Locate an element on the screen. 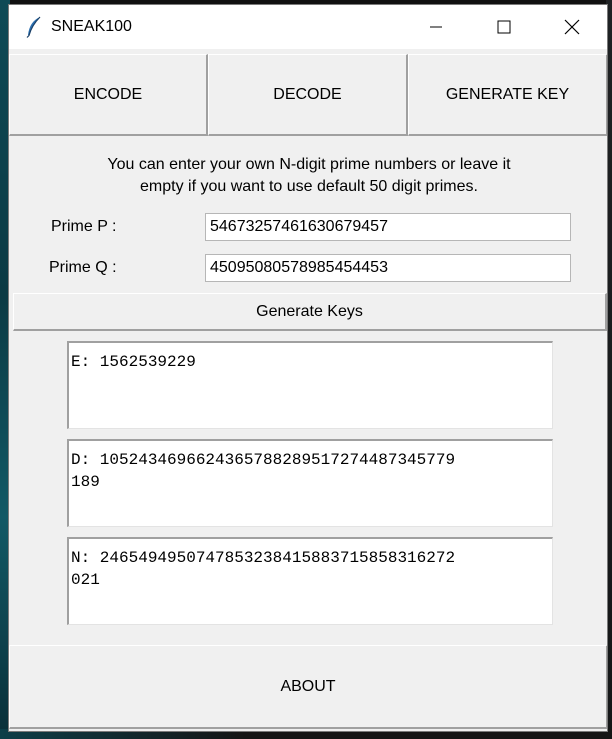  maximize-icon is located at coordinates (504, 27).